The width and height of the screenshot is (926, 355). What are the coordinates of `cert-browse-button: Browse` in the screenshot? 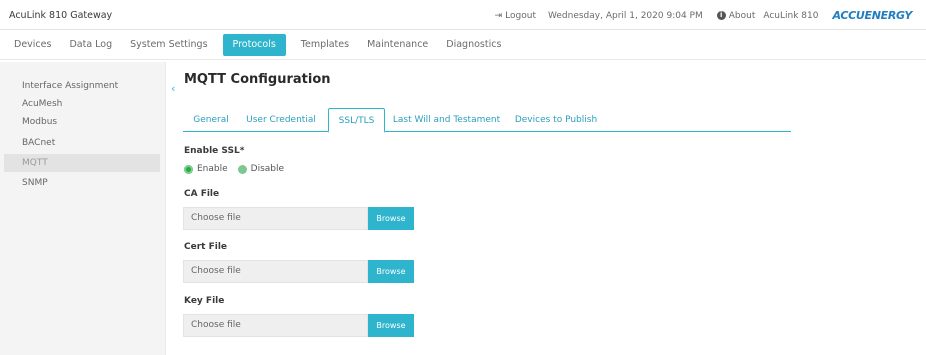 It's located at (391, 271).